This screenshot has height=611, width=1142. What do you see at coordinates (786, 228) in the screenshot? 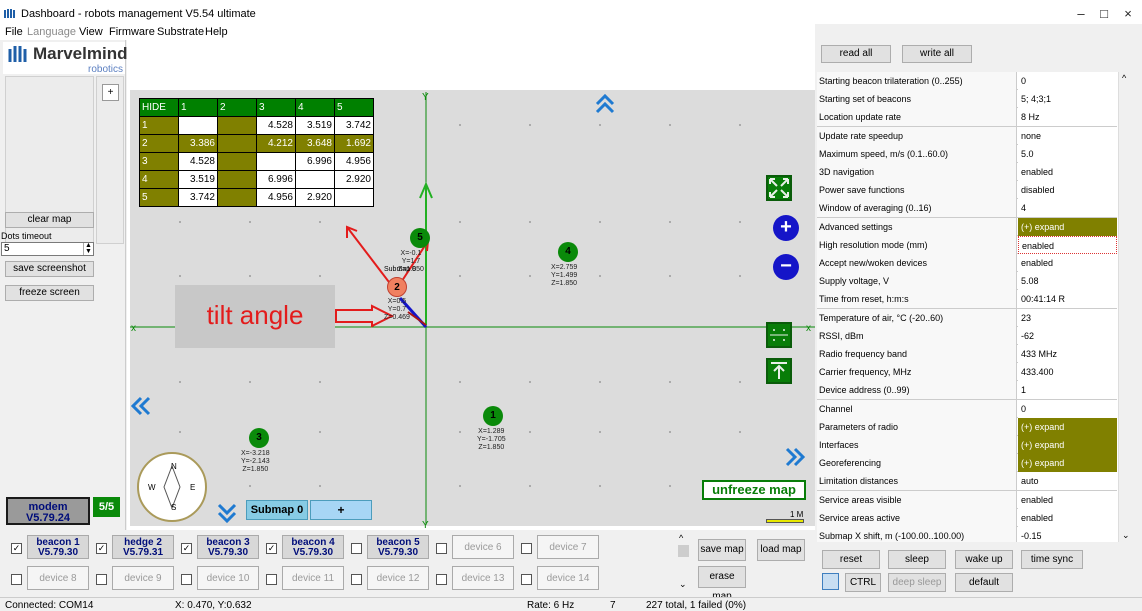
I see `zoom-in-button: +` at bounding box center [786, 228].